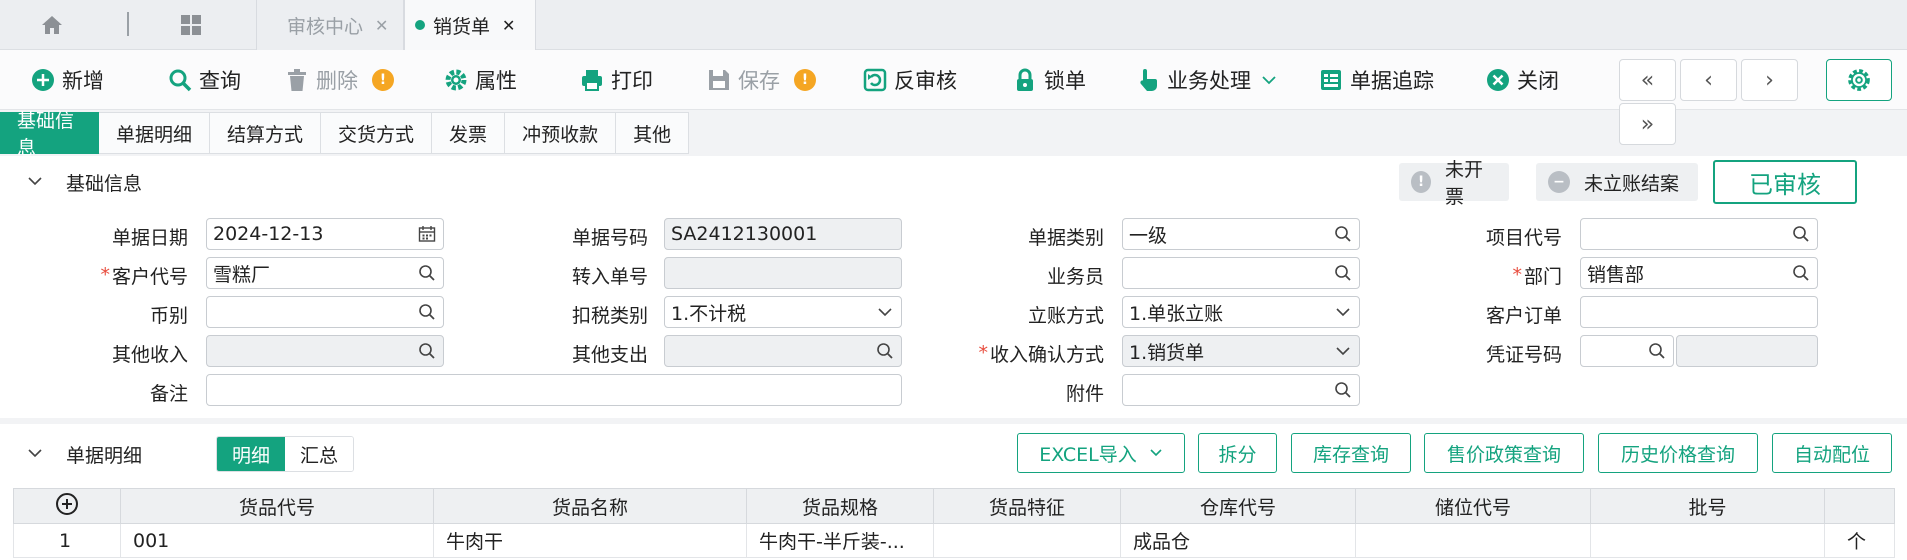 Image resolution: width=1907 pixels, height=560 pixels. Describe the element at coordinates (325, 273) in the screenshot. I see `customer-field: 雪糕厂` at that location.